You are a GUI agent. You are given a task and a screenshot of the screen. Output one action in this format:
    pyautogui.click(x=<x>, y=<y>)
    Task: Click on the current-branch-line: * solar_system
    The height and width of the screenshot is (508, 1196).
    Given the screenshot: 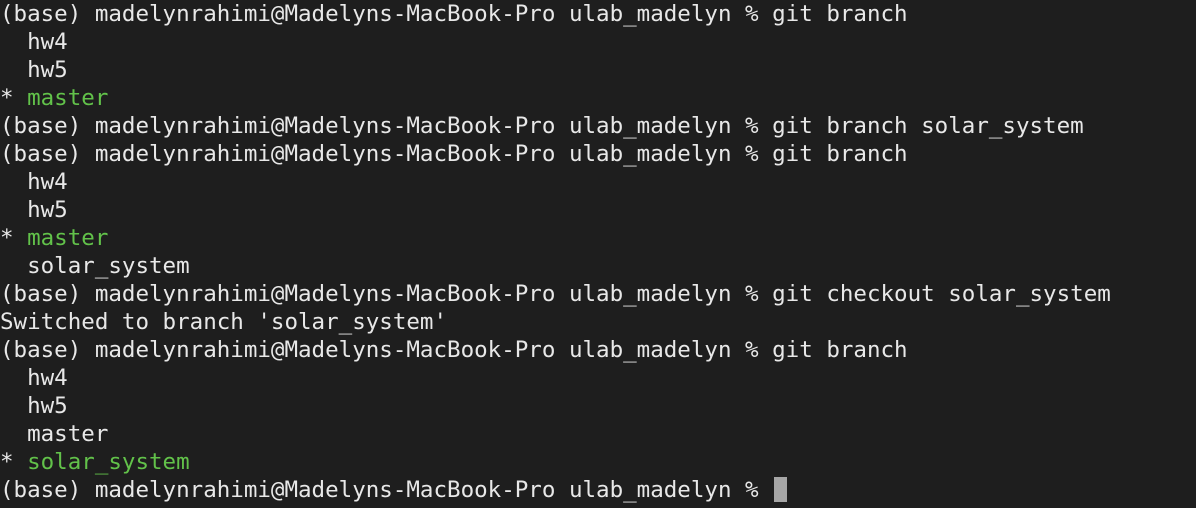 What is the action you would take?
    pyautogui.click(x=598, y=462)
    